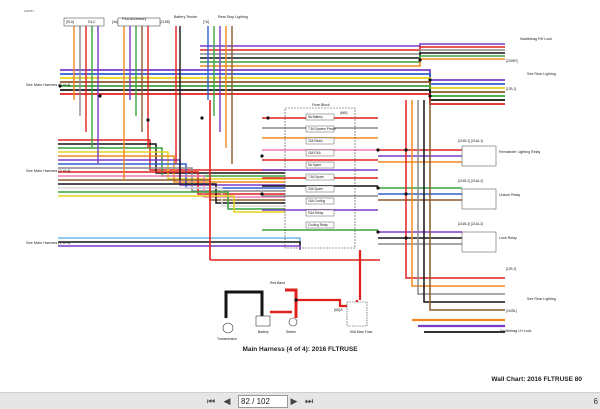 The image size is (600, 409). Describe the element at coordinates (316, 201) in the screenshot. I see `fuse-label: 15A Cooling` at that location.